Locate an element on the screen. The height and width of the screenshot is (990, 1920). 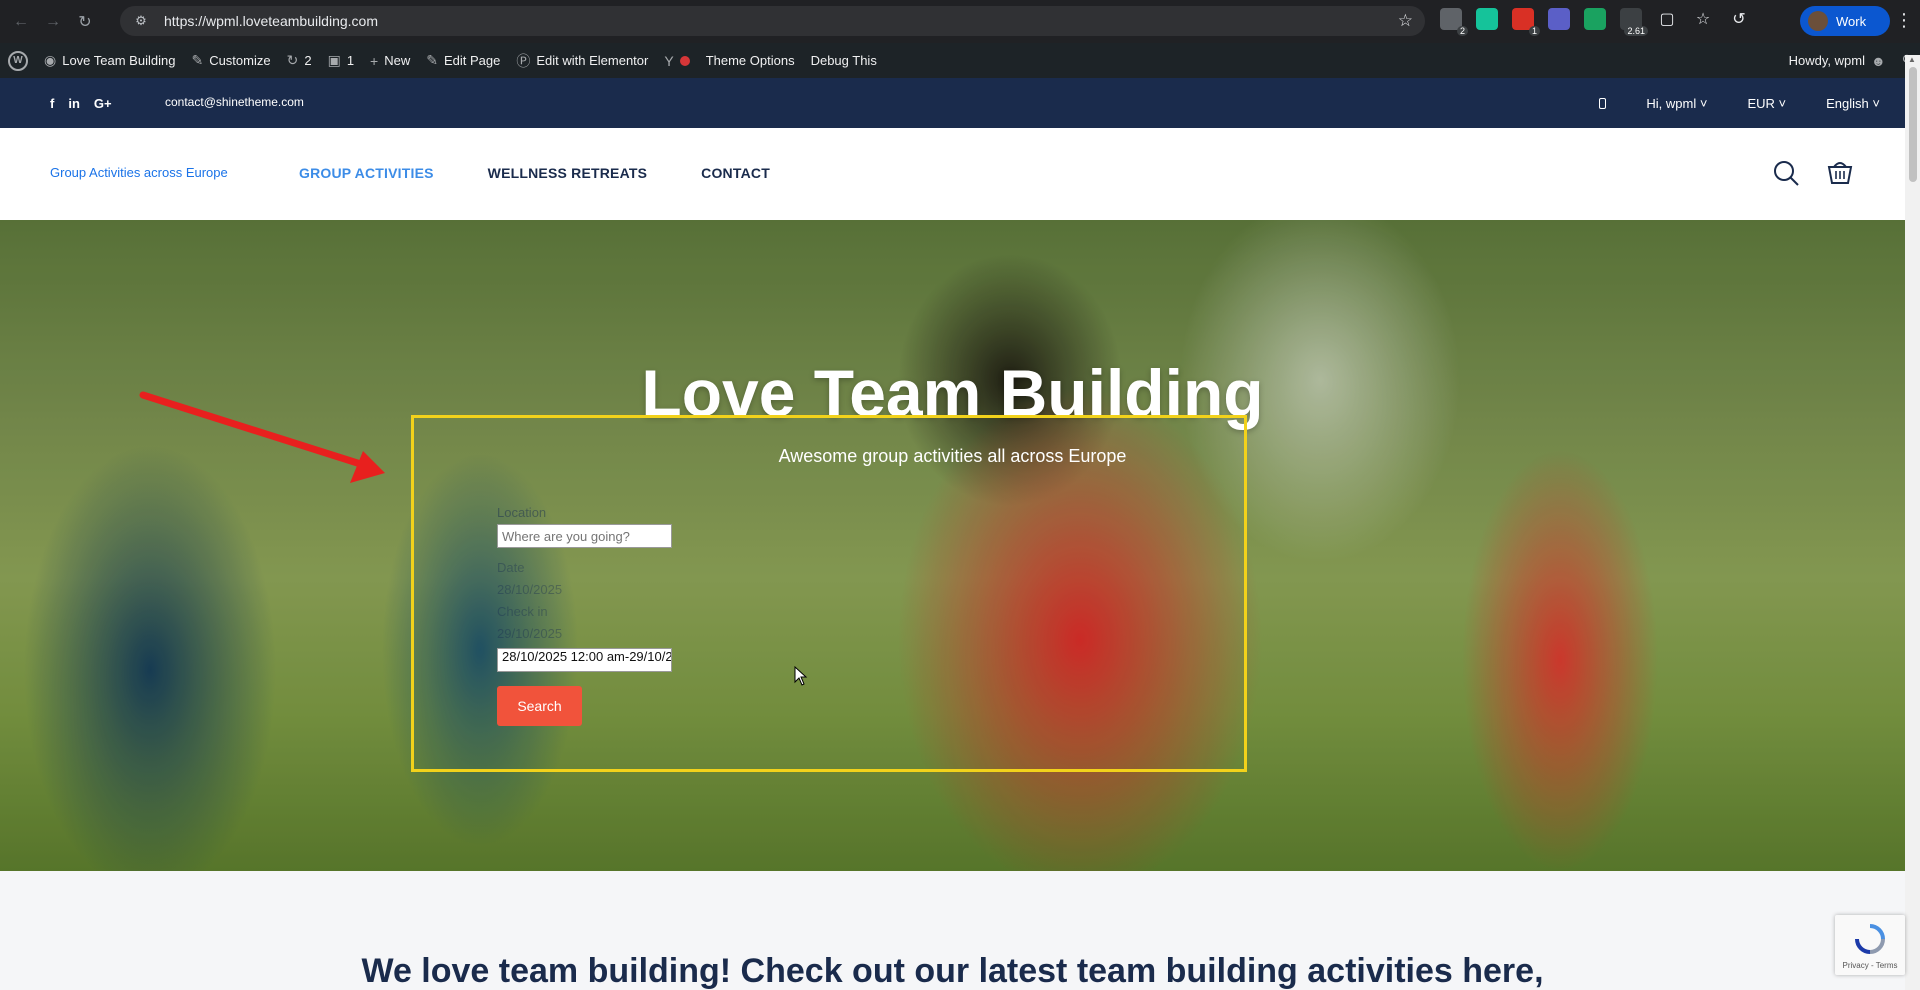
currency-dropdown: EUR ˅ is located at coordinates (1766, 103).